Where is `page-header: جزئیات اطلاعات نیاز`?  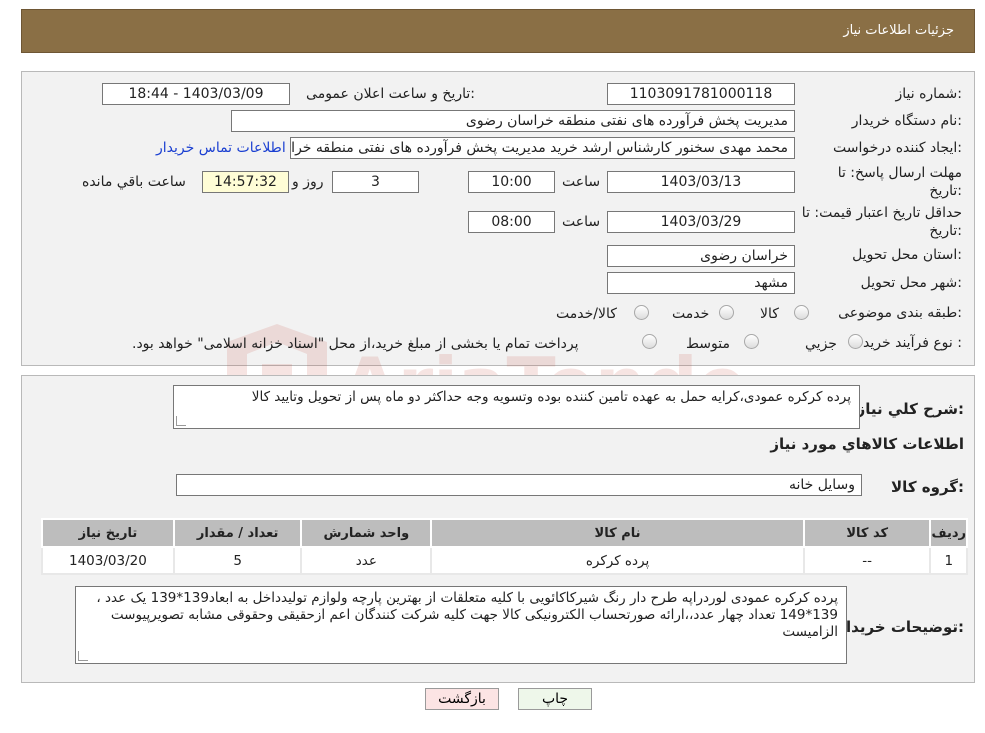 page-header: جزئیات اطلاعات نیاز is located at coordinates (498, 31).